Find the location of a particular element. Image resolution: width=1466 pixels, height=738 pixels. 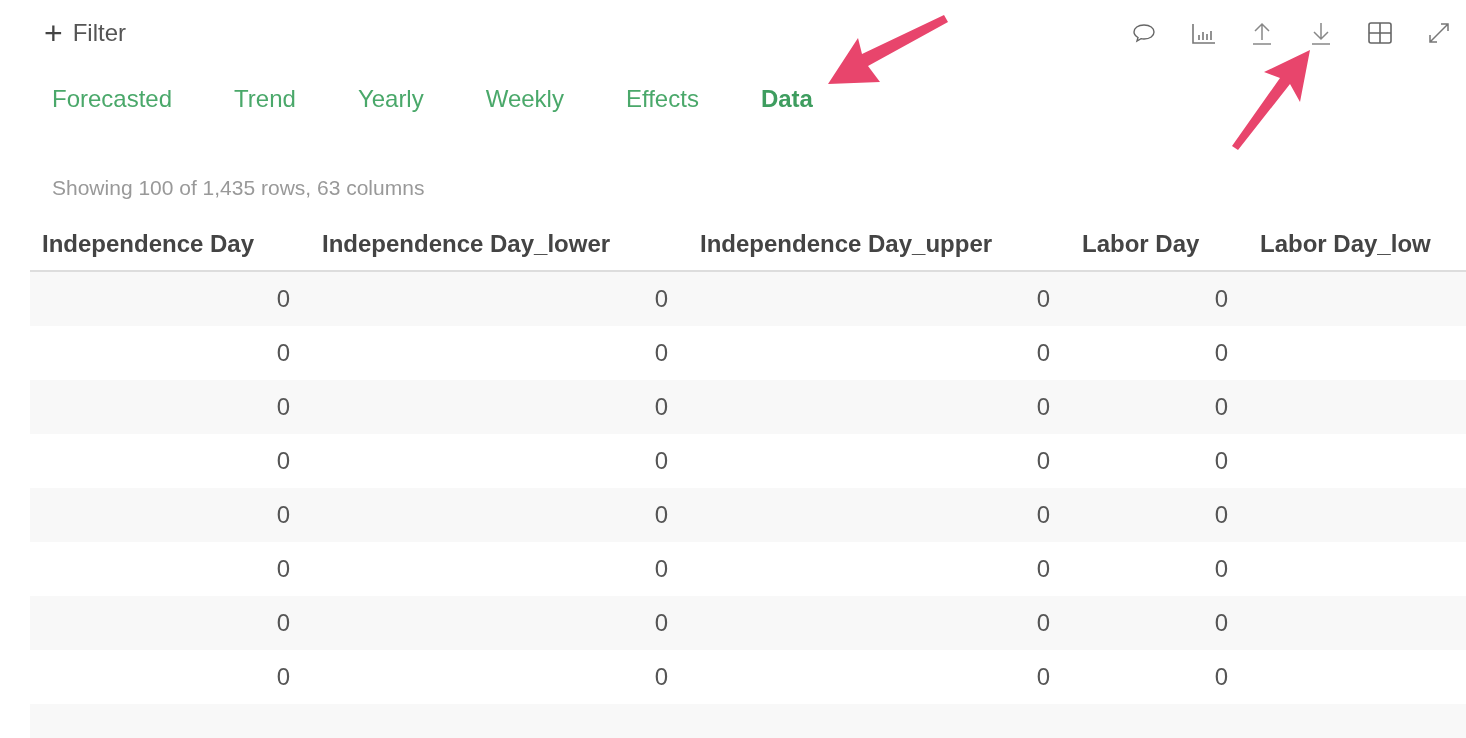

grid-icon is located at coordinates (1380, 33).